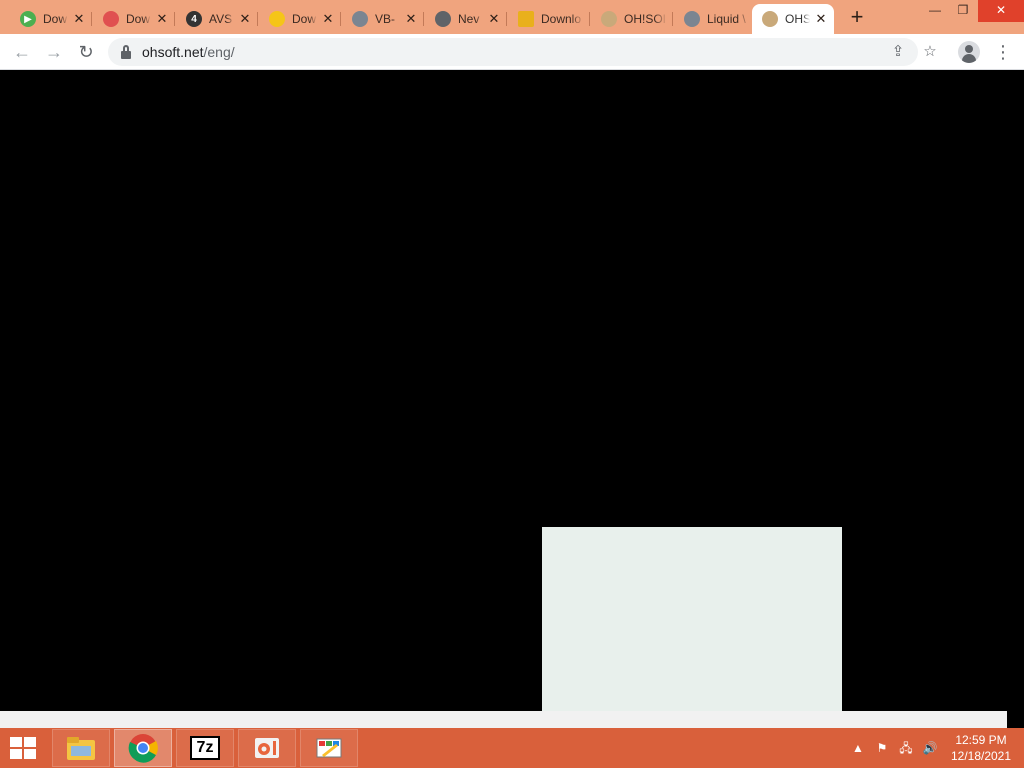  What do you see at coordinates (898, 52) in the screenshot?
I see `share-icon: ⇪` at bounding box center [898, 52].